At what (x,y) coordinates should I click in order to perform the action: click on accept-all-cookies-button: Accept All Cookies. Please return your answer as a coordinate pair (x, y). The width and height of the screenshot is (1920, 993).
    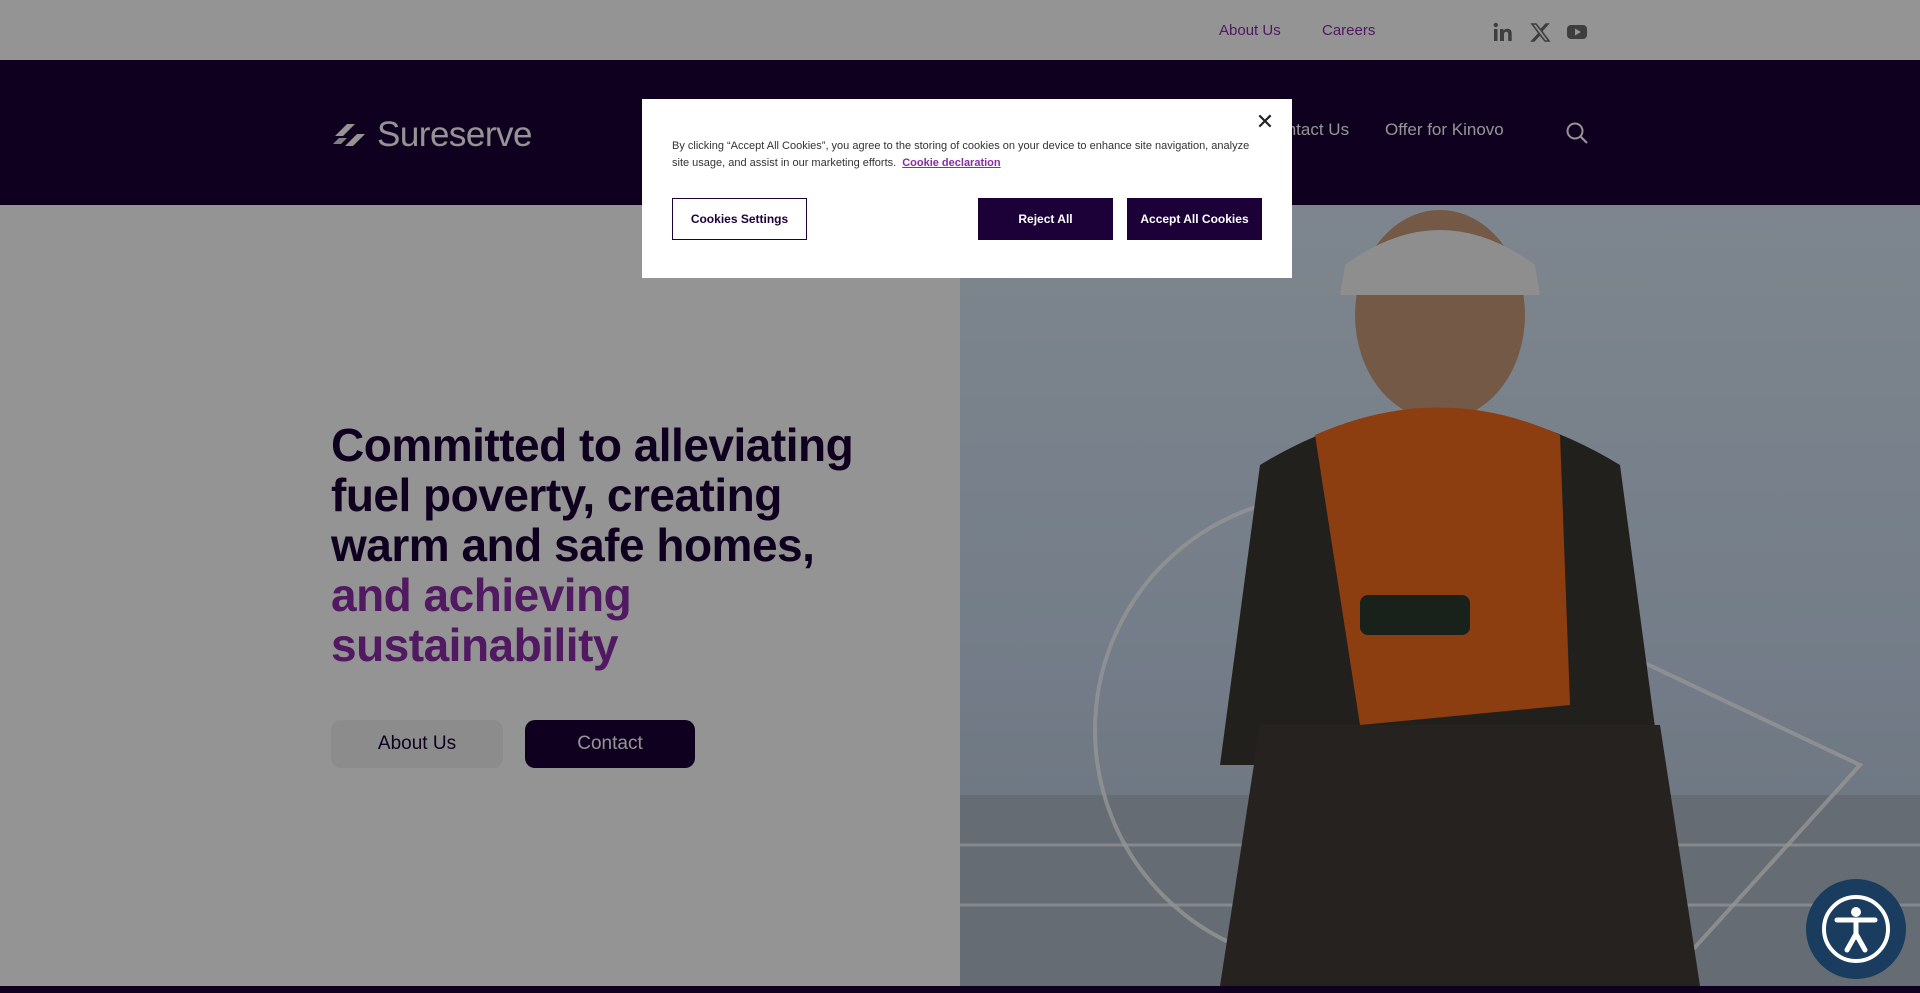
    Looking at the image, I should click on (1194, 219).